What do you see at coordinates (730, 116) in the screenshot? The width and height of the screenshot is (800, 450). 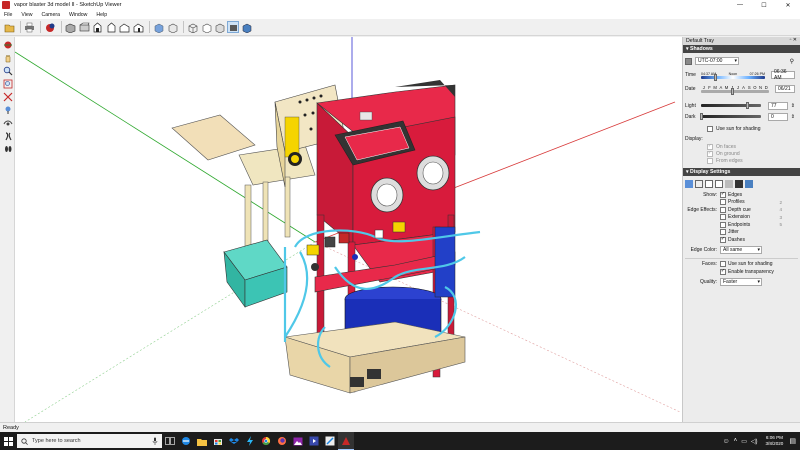 I see `dark-slider` at bounding box center [730, 116].